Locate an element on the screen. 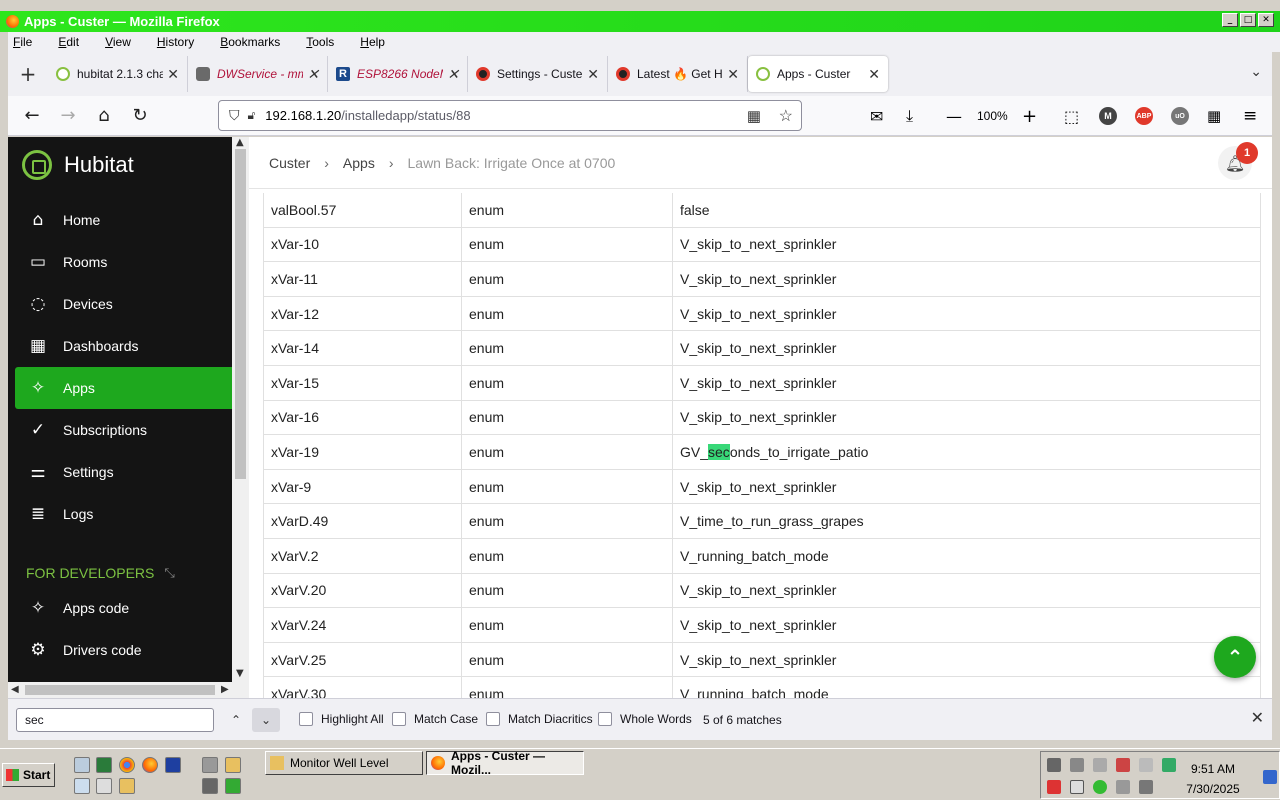 This screenshot has width=1280, height=800. minimize-button: _ is located at coordinates (1230, 20).